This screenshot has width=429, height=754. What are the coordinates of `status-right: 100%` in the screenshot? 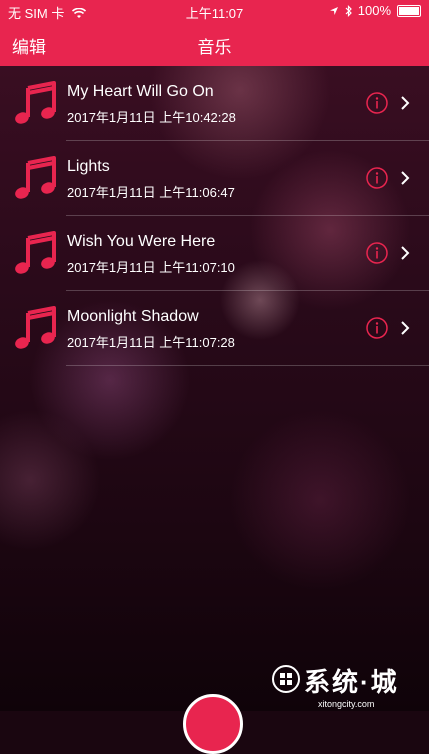 It's located at (375, 10).